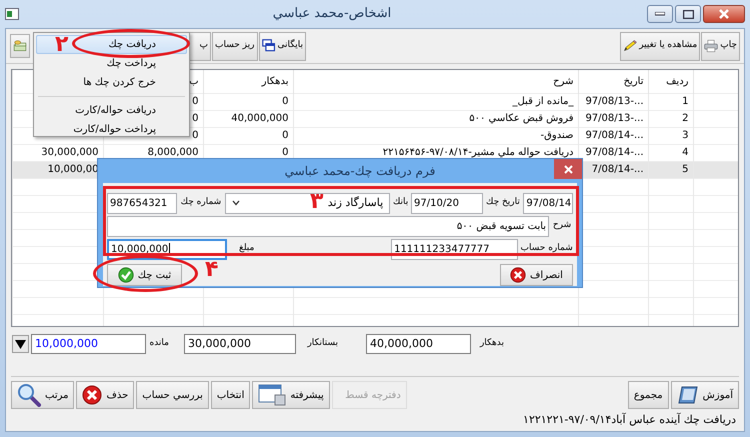 The height and width of the screenshot is (437, 750). Describe the element at coordinates (687, 395) in the screenshot. I see `book-icon` at that location.